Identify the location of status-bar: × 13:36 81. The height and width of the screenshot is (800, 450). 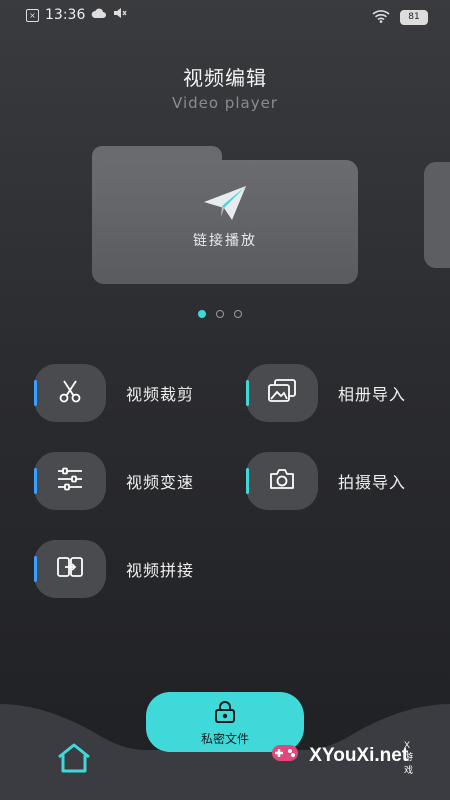
(225, 15).